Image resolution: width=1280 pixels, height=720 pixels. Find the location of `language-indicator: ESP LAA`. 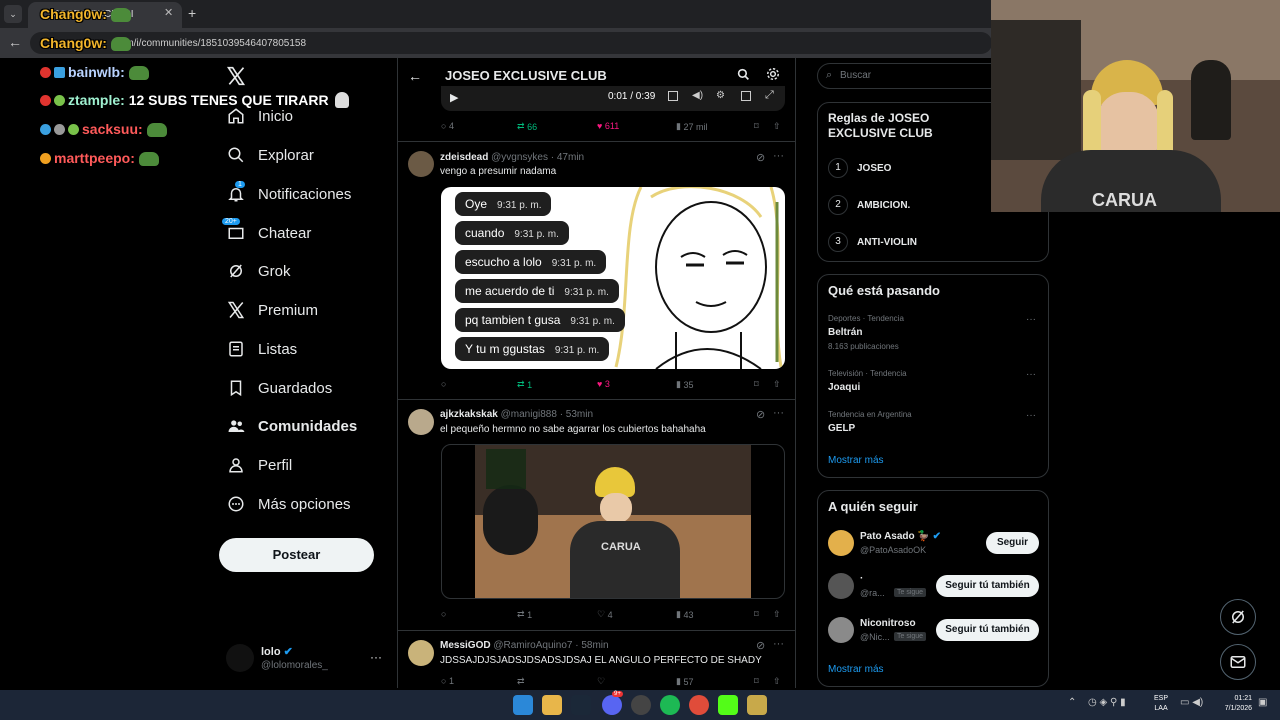

language-indicator: ESP LAA is located at coordinates (1161, 704).